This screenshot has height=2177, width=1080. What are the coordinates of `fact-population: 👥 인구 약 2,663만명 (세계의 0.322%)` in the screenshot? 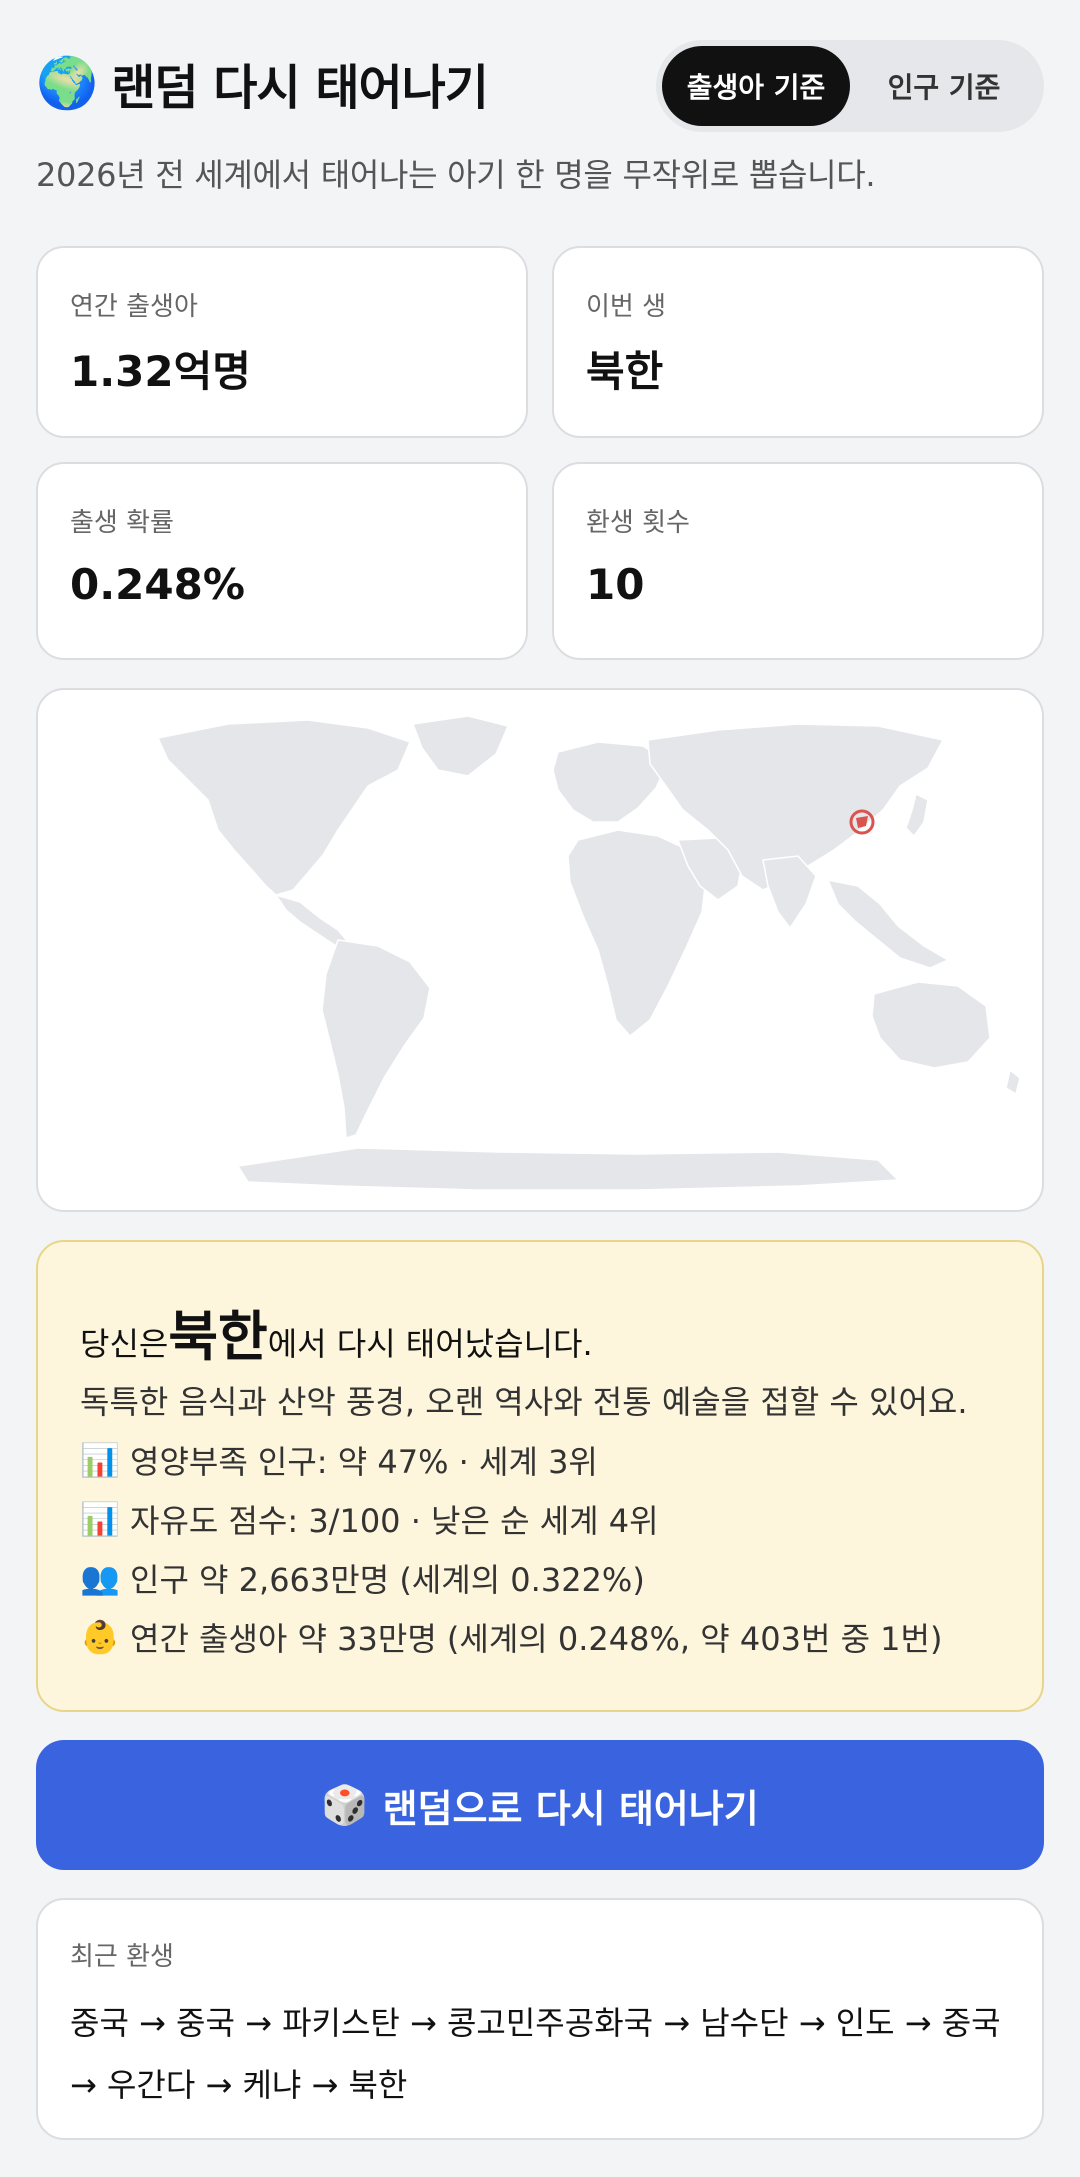 It's located at (362, 1578).